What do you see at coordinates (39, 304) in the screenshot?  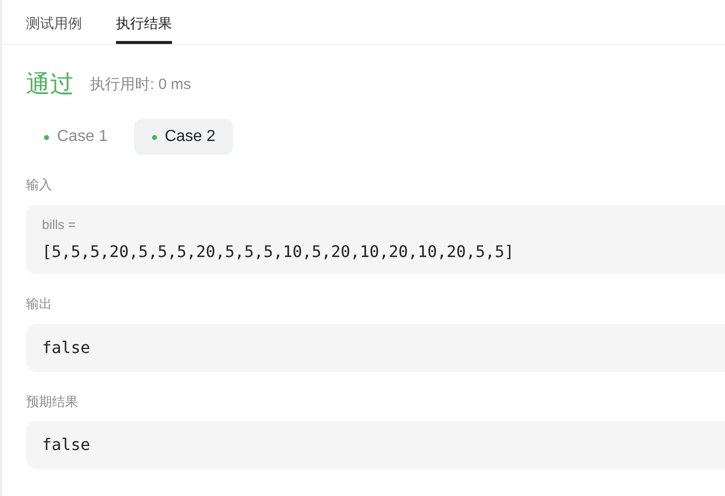 I see `section-label: 输出` at bounding box center [39, 304].